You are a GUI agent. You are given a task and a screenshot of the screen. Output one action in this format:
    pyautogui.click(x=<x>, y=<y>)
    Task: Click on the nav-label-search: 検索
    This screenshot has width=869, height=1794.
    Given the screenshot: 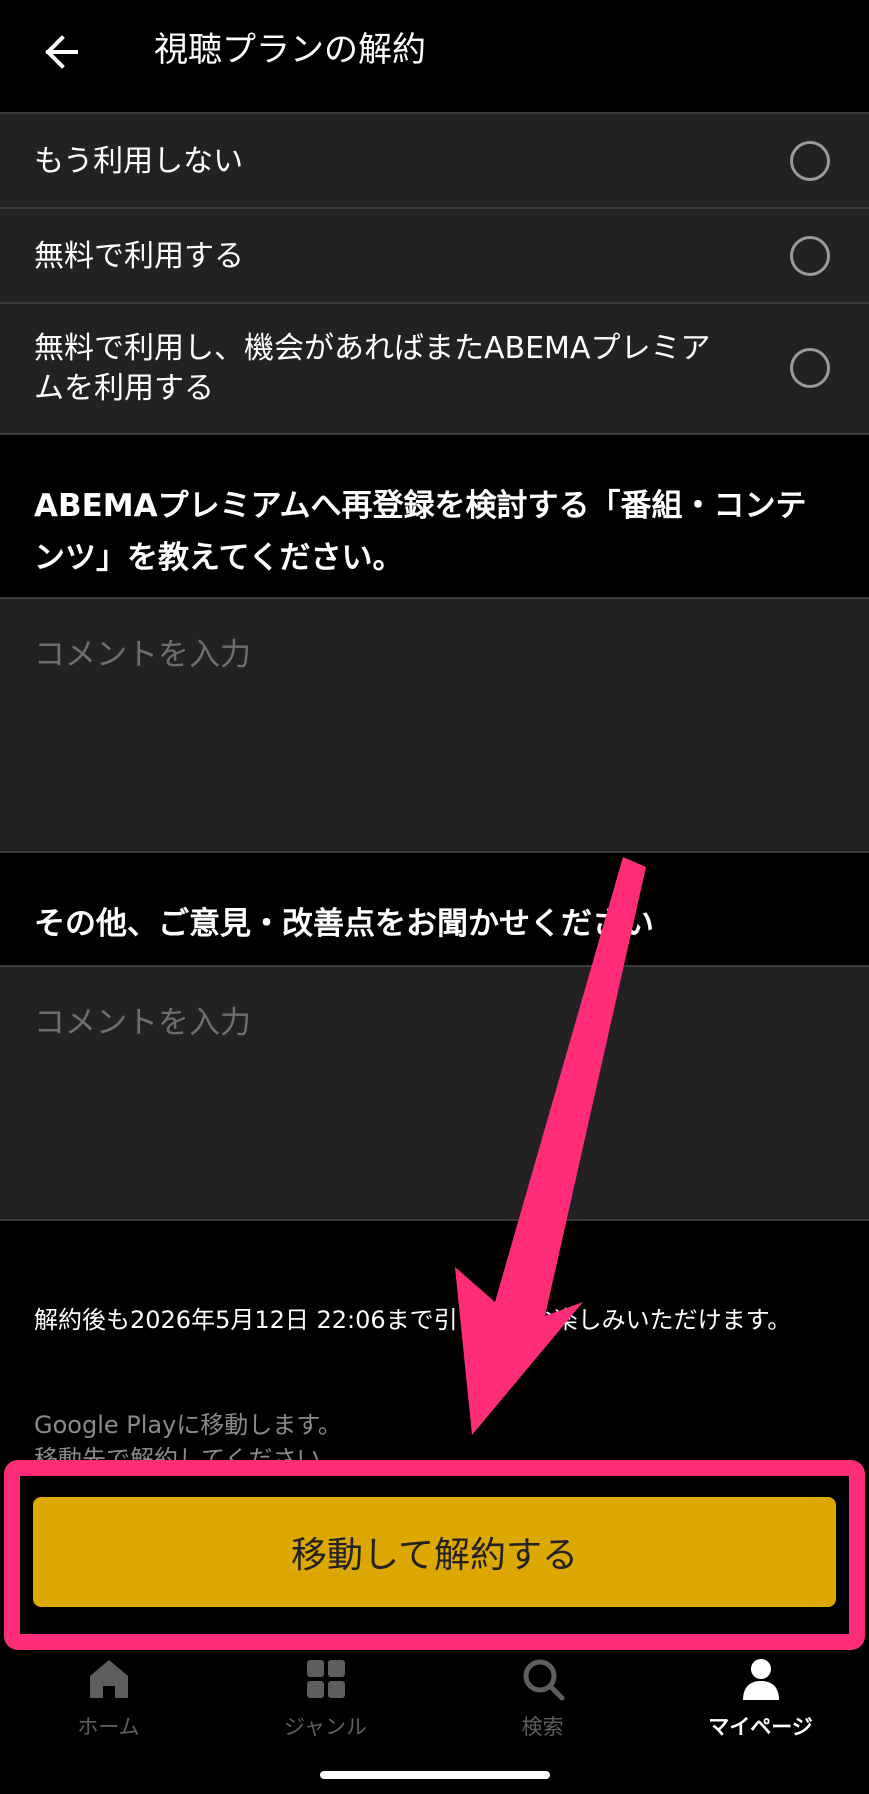 What is the action you would take?
    pyautogui.click(x=542, y=1727)
    